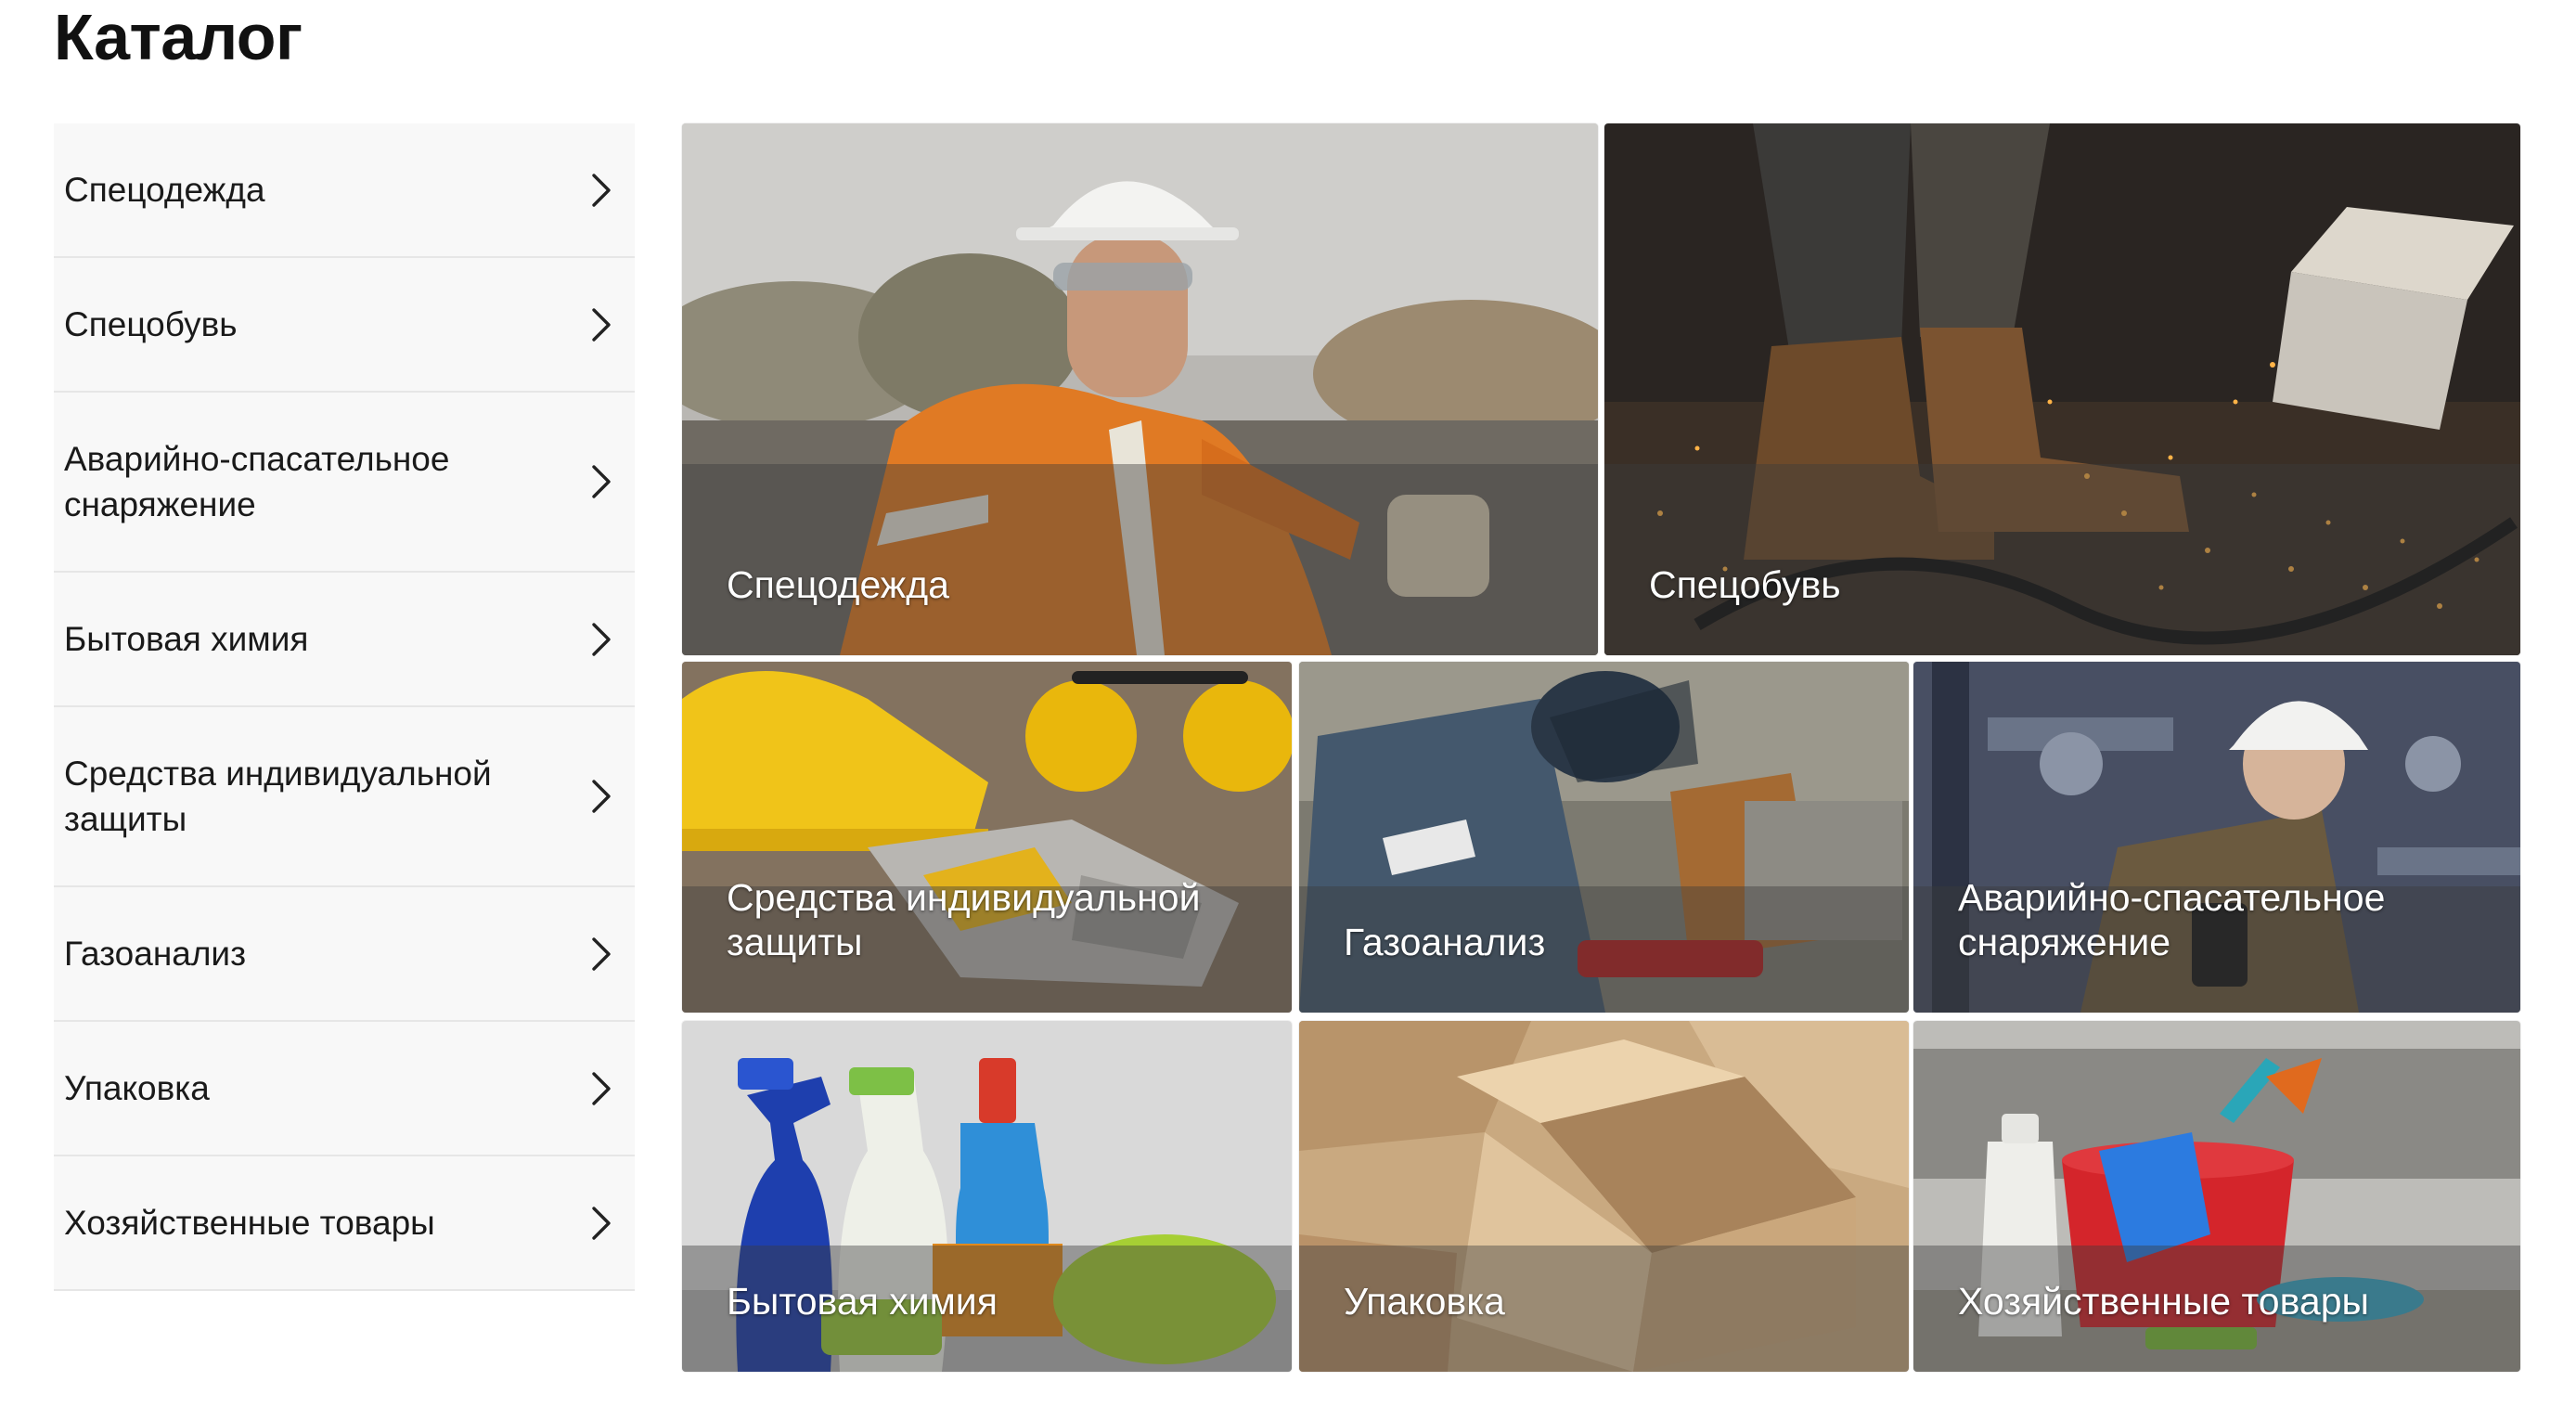 Image resolution: width=2576 pixels, height=1420 pixels. I want to click on sidebar-item-label: Газоанализ, so click(155, 954).